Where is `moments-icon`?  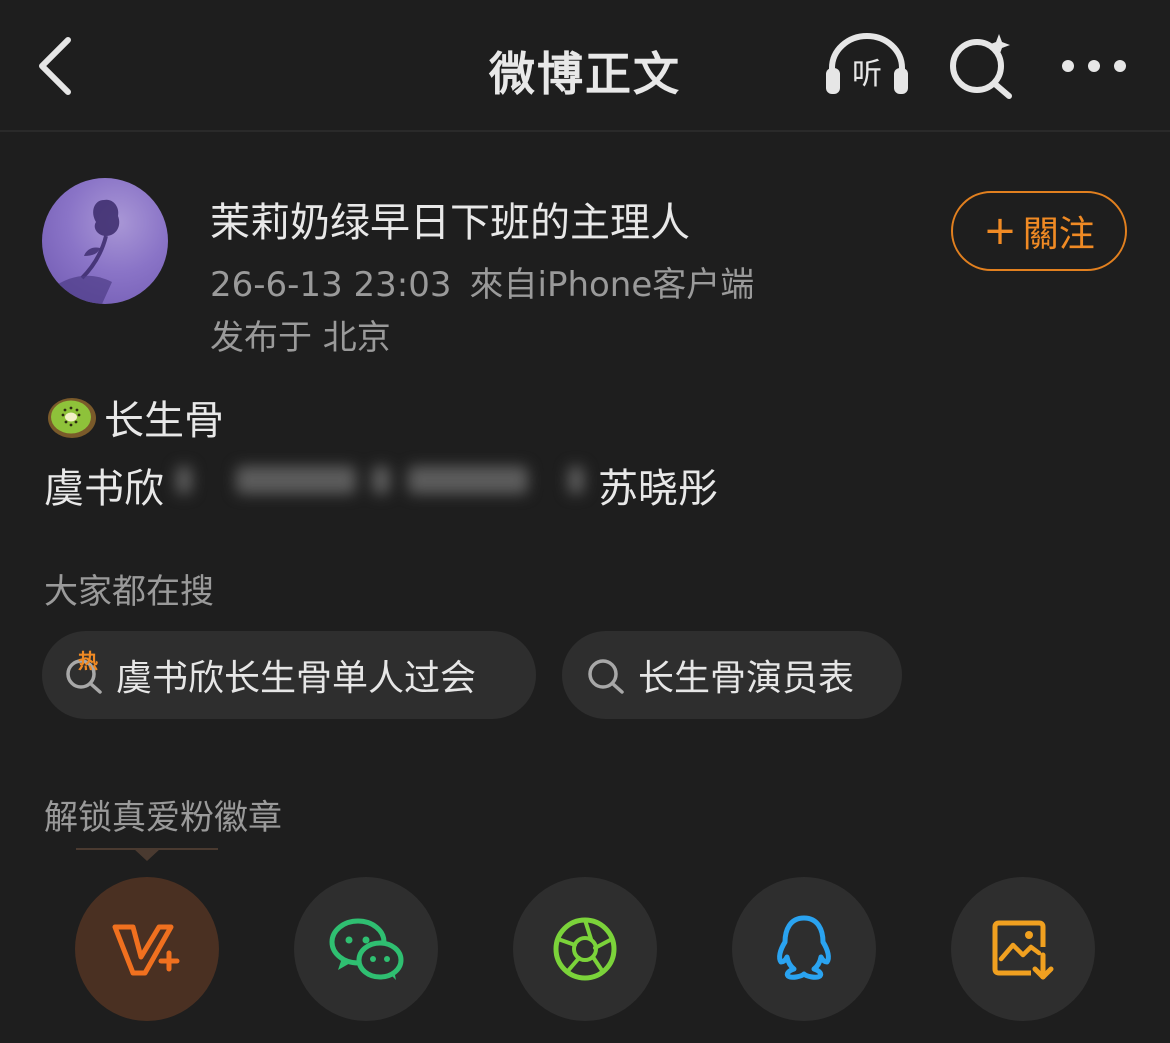 moments-icon is located at coordinates (585, 949).